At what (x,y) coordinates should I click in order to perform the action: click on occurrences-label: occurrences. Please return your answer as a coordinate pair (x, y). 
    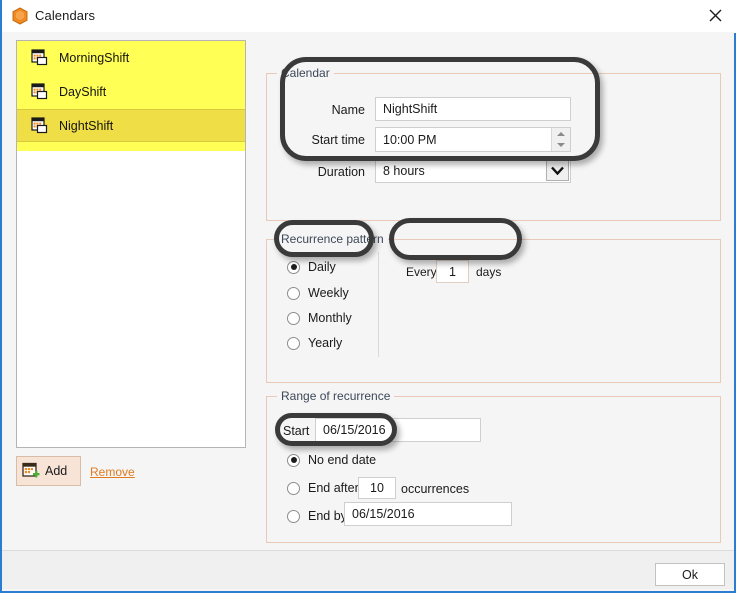
    Looking at the image, I should click on (435, 489).